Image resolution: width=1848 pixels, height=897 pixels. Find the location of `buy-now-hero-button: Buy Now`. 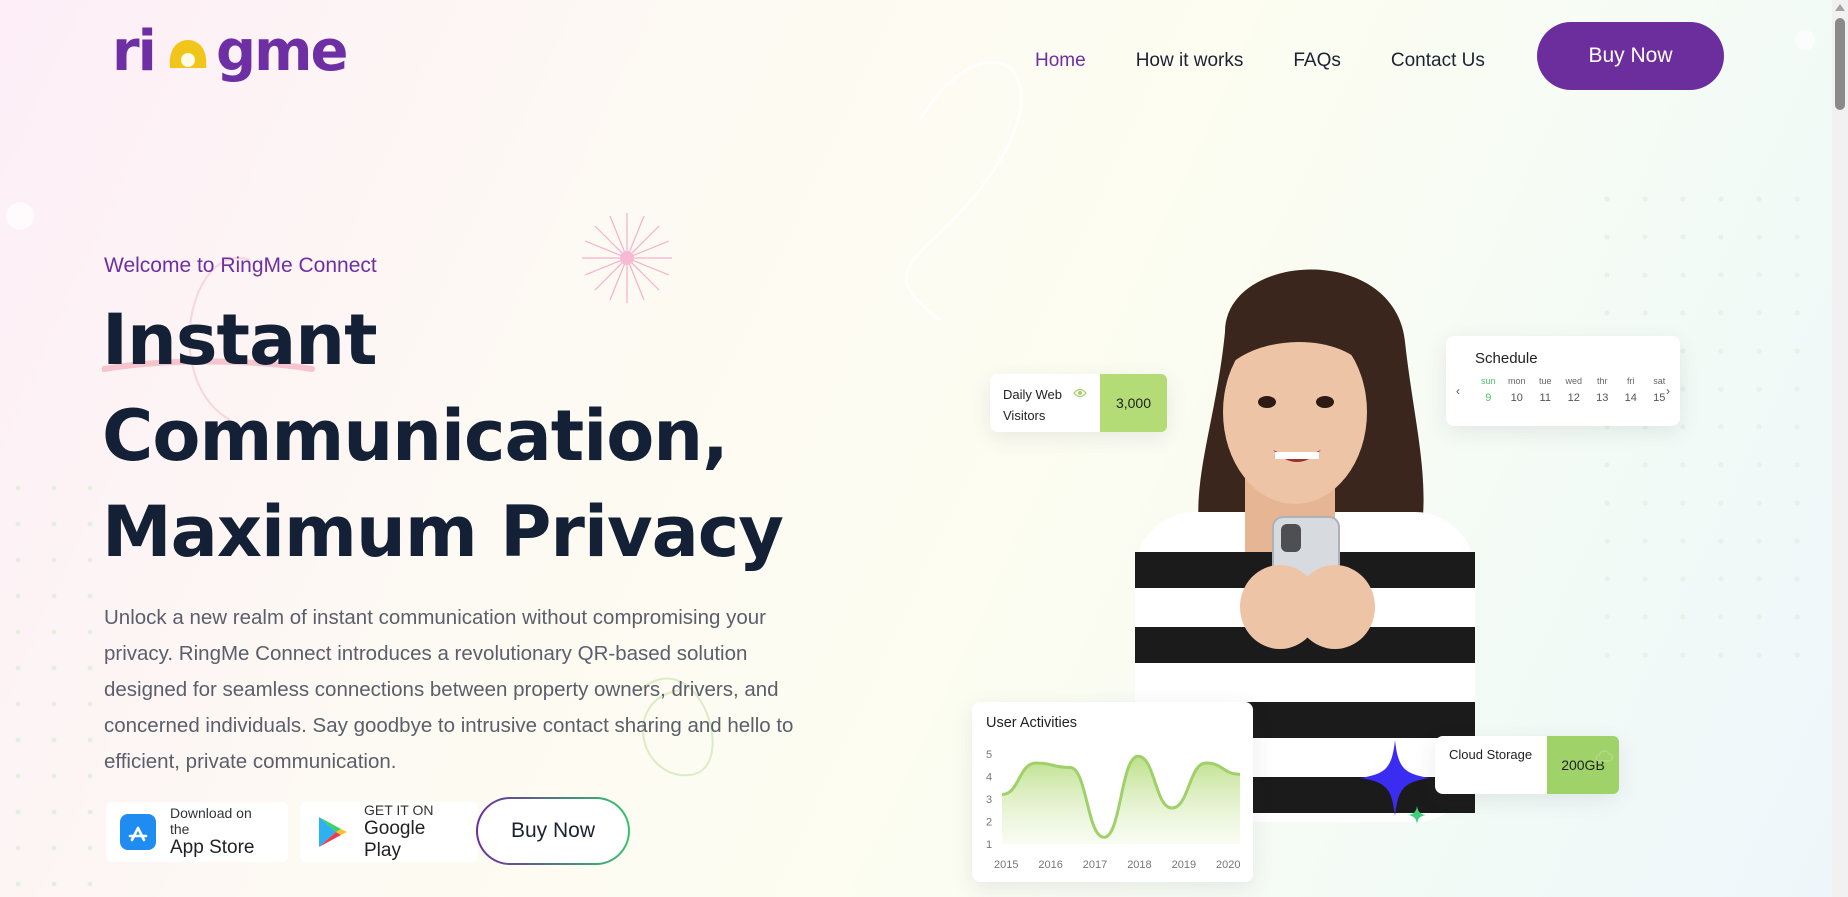

buy-now-hero-button: Buy Now is located at coordinates (553, 831).